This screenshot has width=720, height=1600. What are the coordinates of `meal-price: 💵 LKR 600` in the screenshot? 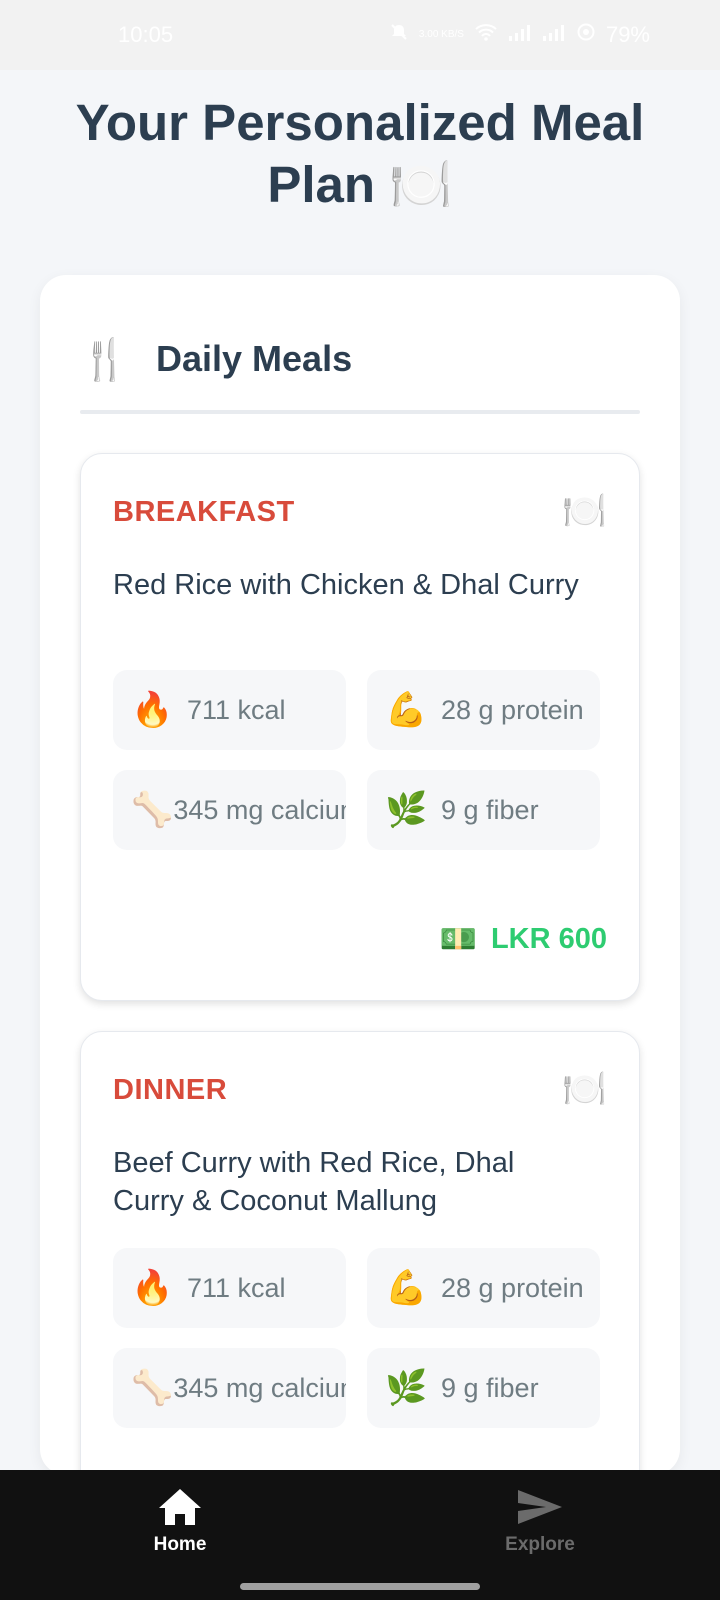 It's located at (523, 939).